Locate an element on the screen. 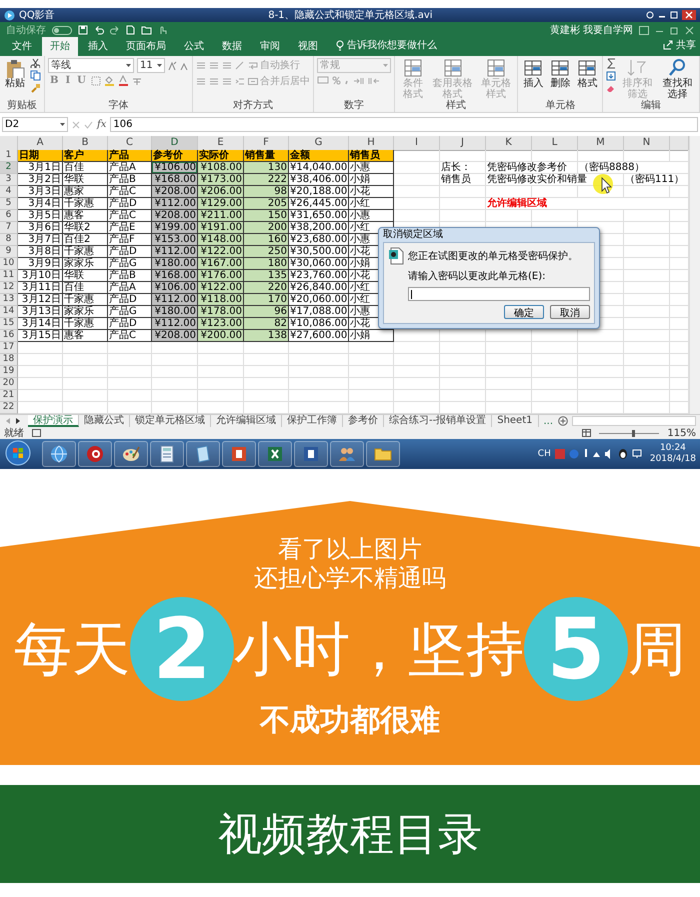 The height and width of the screenshot is (897, 700). row-header: 4 is located at coordinates (9, 192).